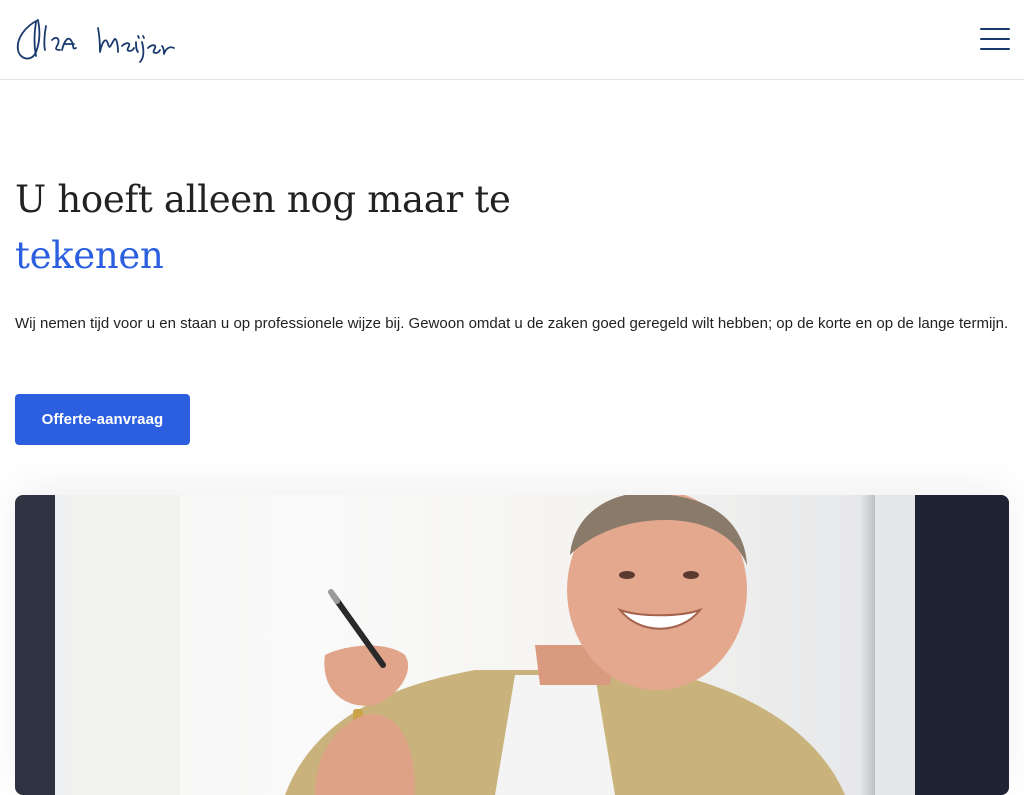 This screenshot has height=795, width=1024. What do you see at coordinates (510, 228) in the screenshot?
I see `hero-title: U hoeft alleen nog maar te tekenen` at bounding box center [510, 228].